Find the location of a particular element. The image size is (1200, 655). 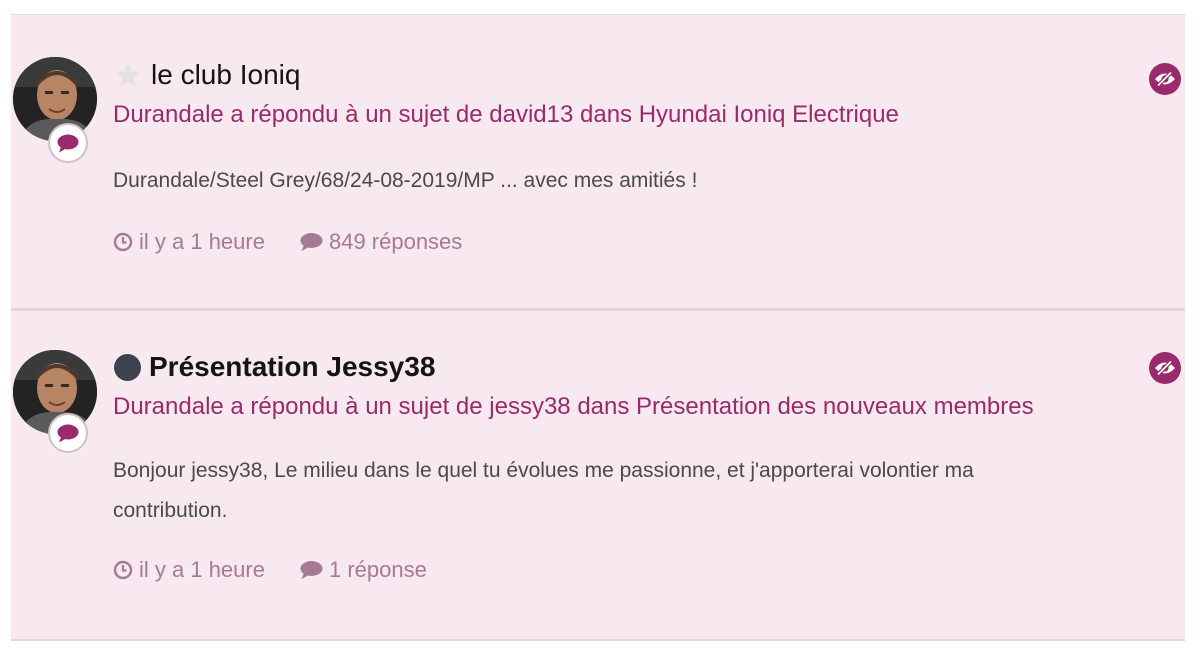

unread-dot-icon is located at coordinates (127, 367).